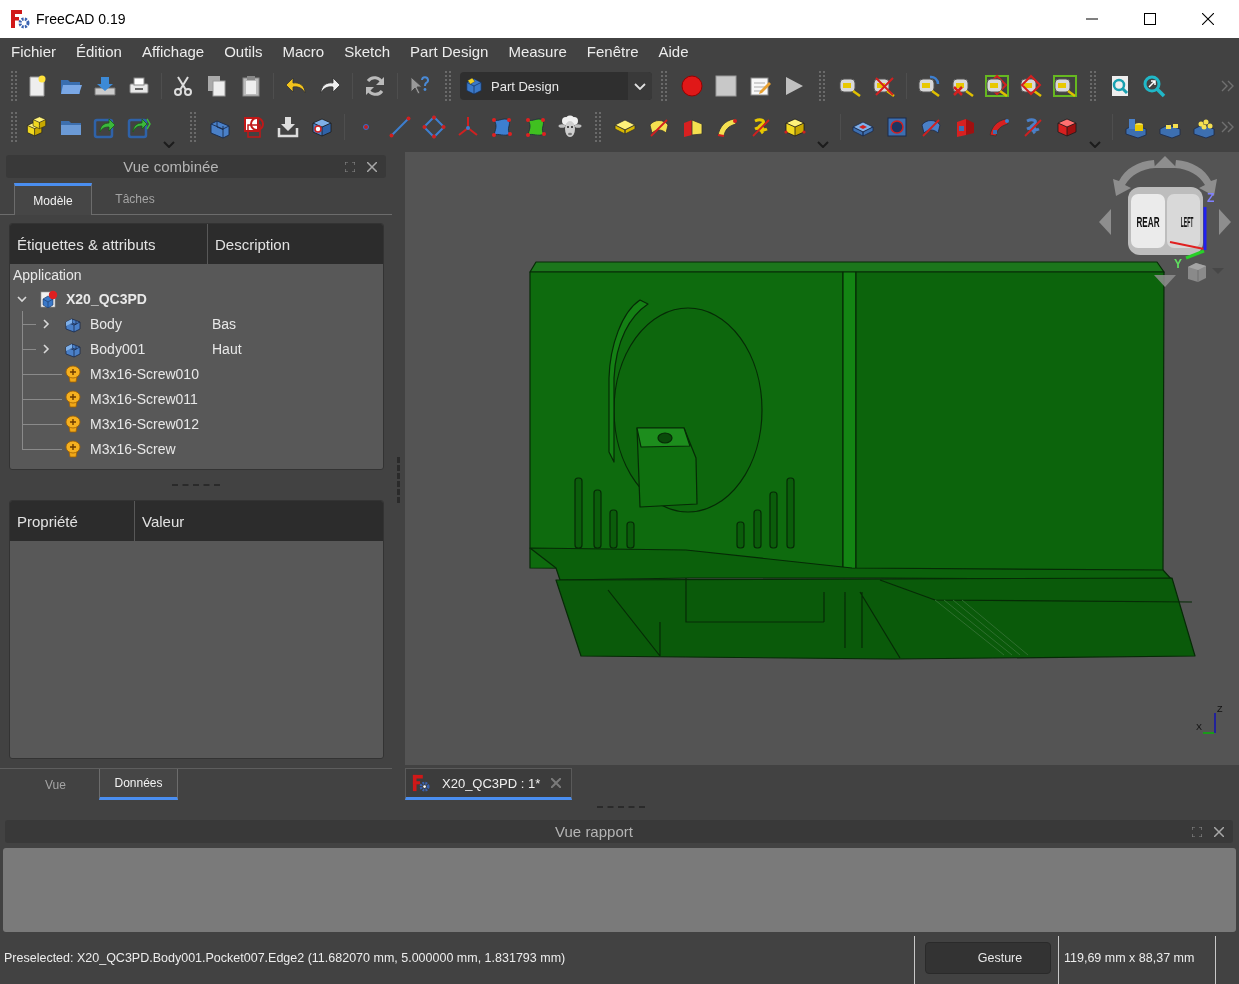  What do you see at coordinates (171, 166) in the screenshot?
I see `dock-title: Vue combinée` at bounding box center [171, 166].